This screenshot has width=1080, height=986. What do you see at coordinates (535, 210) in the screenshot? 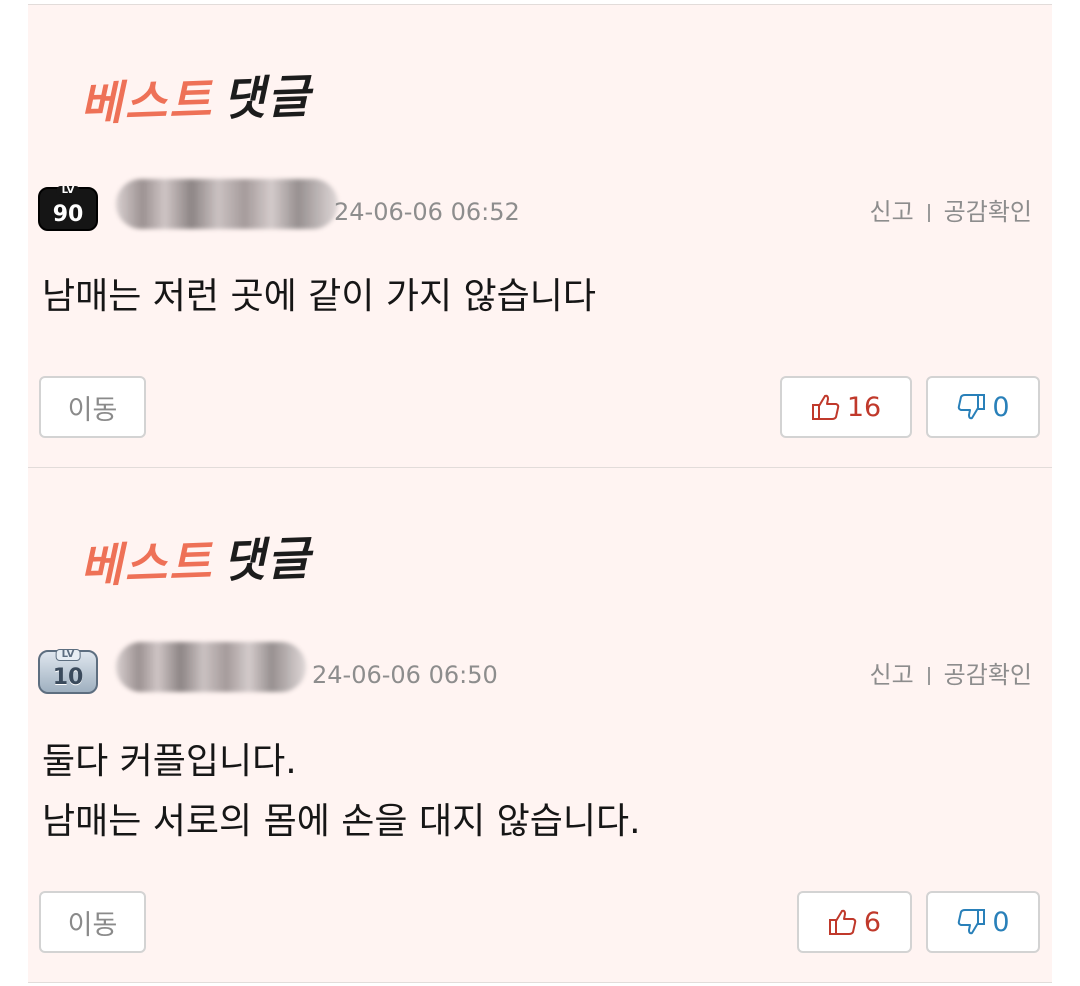
I see `comment-meta: LV 90 24-06-06 06:52 신고 공감확인` at bounding box center [535, 210].